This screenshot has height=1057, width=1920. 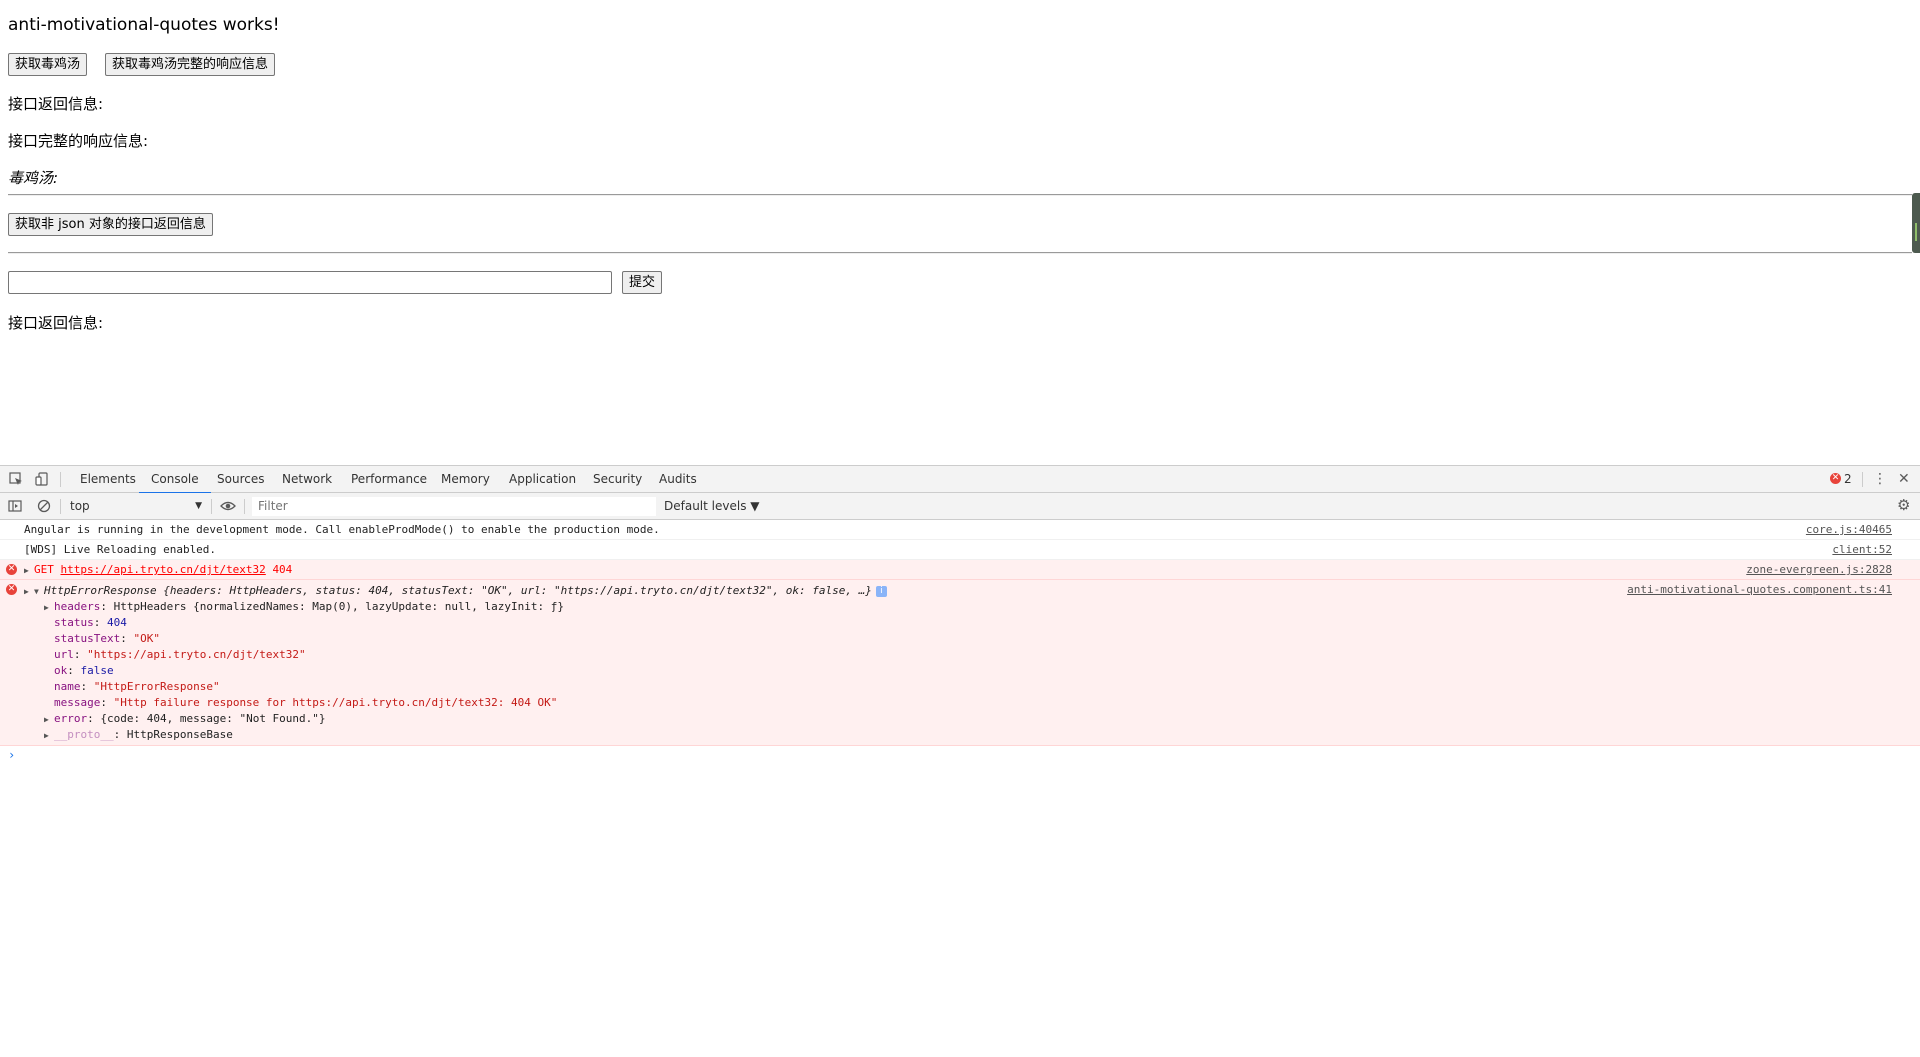 What do you see at coordinates (64, 654) in the screenshot?
I see `property-key: url` at bounding box center [64, 654].